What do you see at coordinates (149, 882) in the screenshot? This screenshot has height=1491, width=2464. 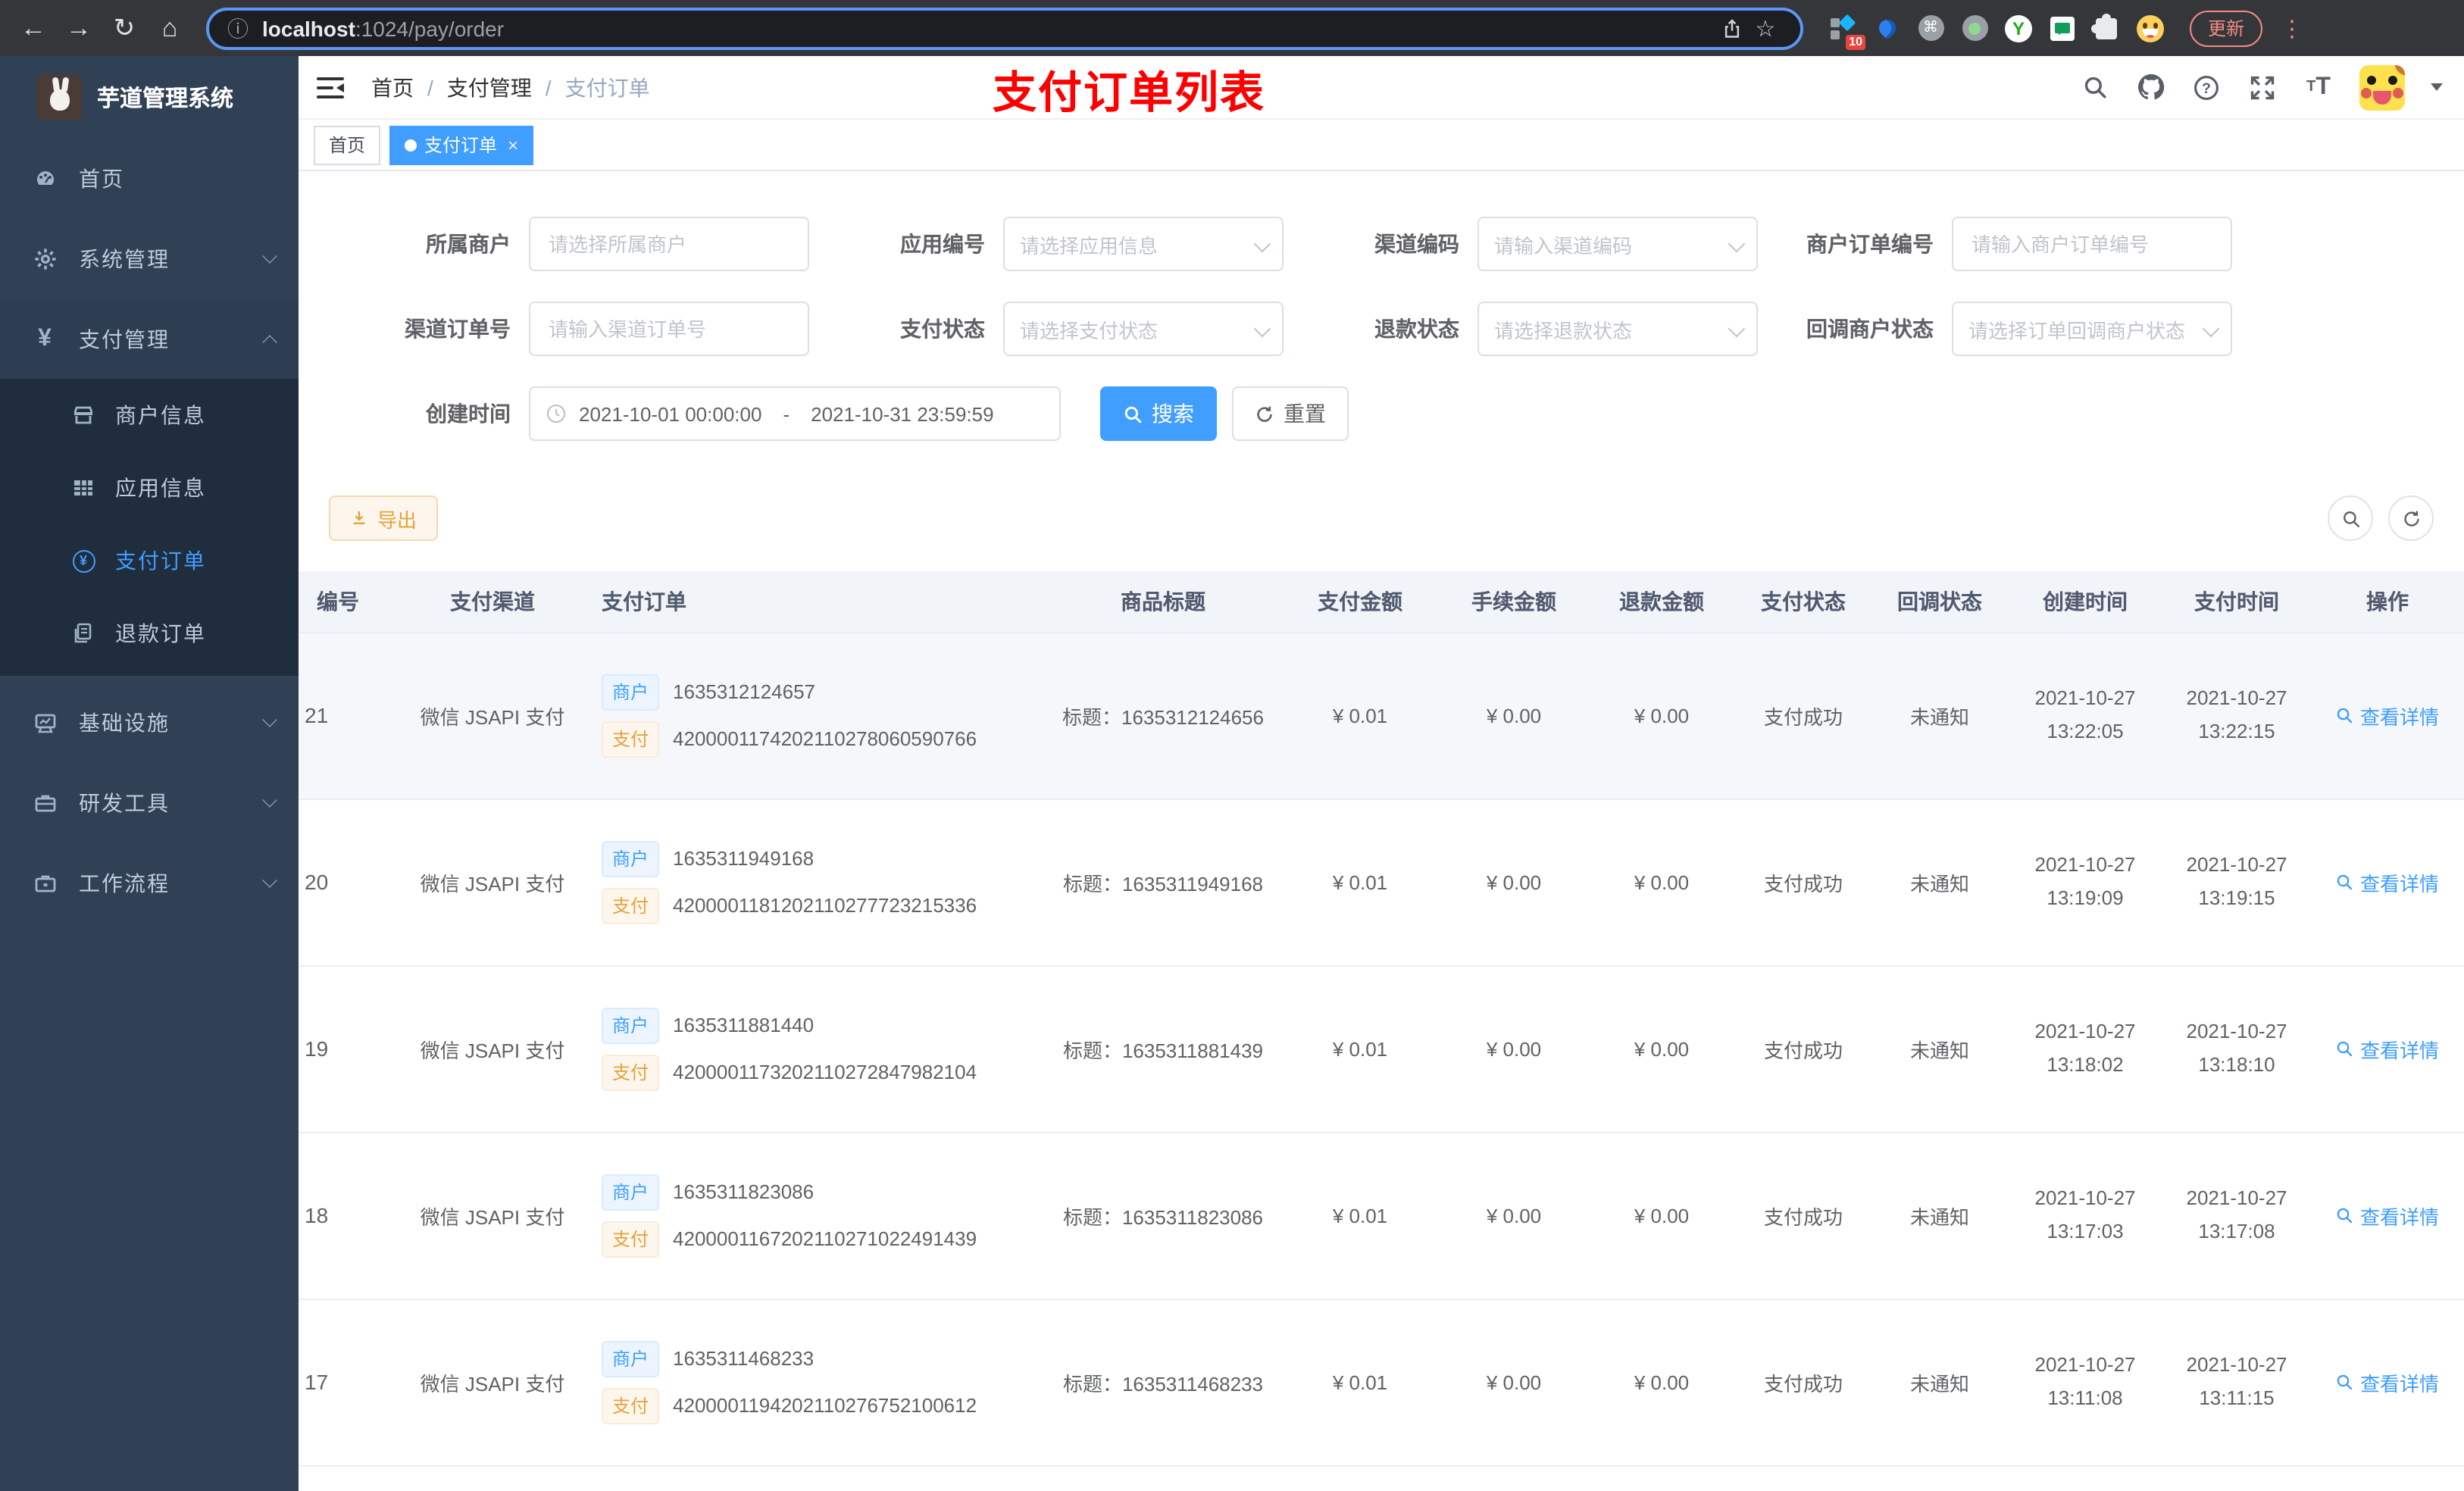 I see `sidebar-item-workflow: 工作流程` at bounding box center [149, 882].